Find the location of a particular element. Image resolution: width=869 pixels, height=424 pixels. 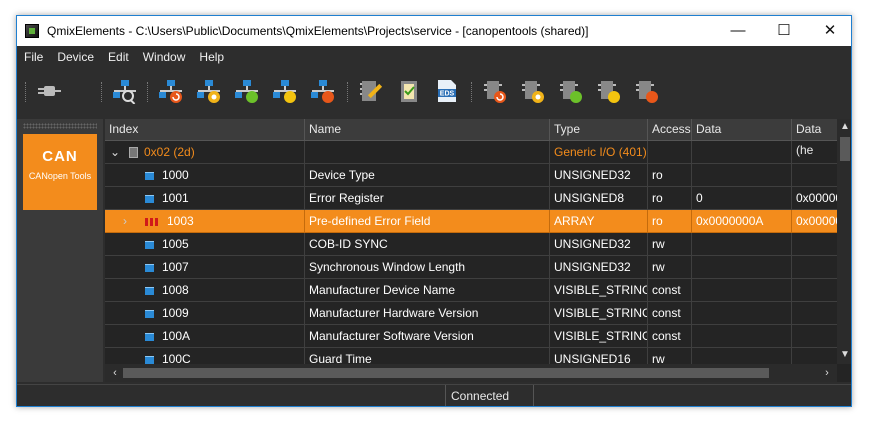

vertical-scroll-thumb is located at coordinates (845, 149).